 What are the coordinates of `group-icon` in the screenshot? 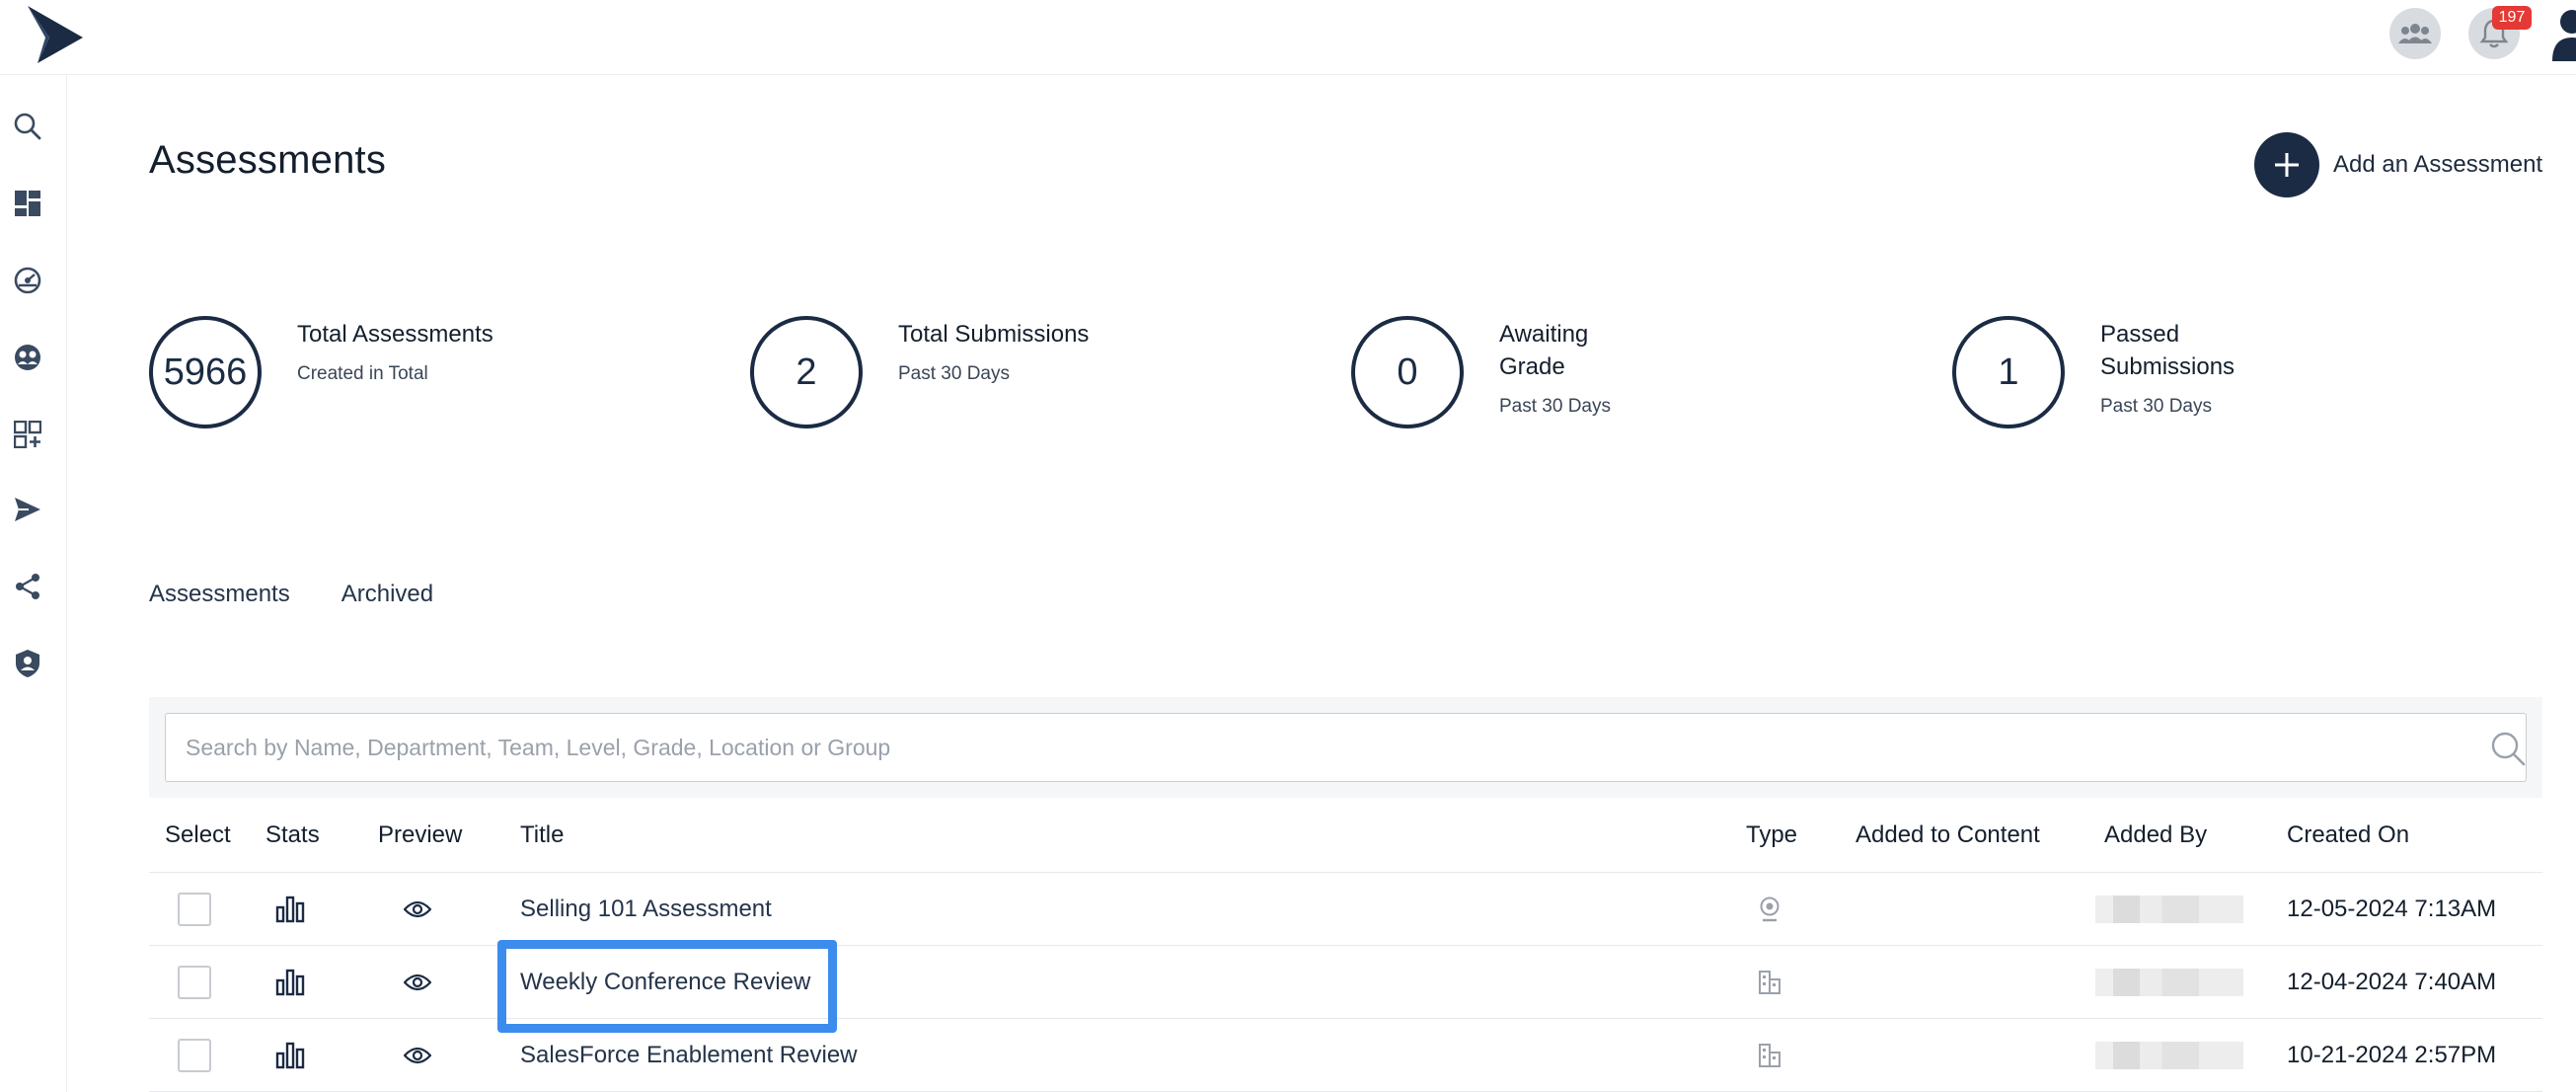 It's located at (2415, 33).